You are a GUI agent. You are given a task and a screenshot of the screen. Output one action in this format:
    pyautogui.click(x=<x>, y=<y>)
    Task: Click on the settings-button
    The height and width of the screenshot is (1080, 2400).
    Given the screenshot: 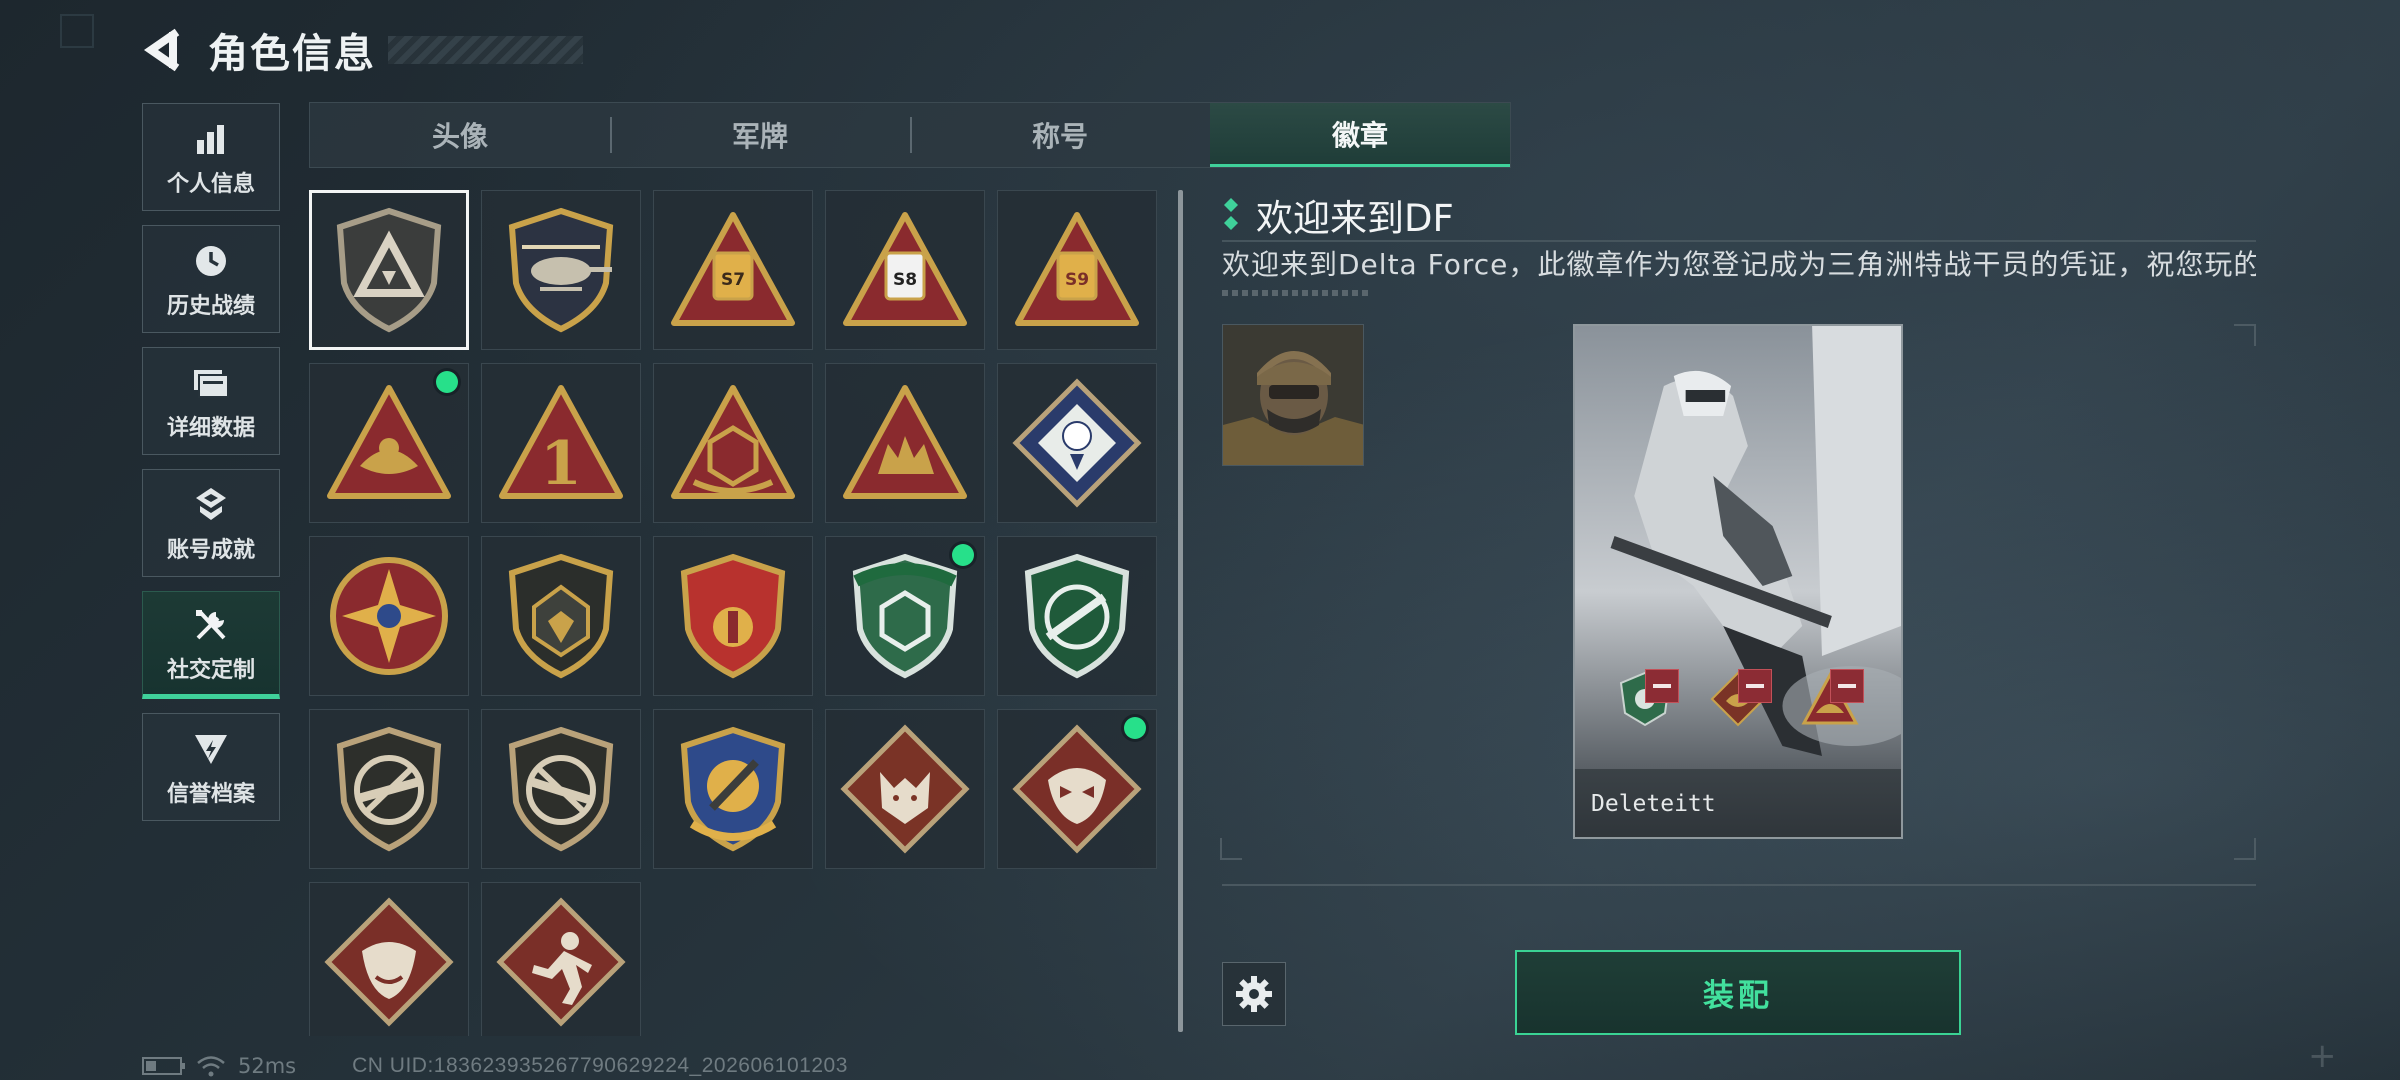 What is the action you would take?
    pyautogui.click(x=1254, y=994)
    